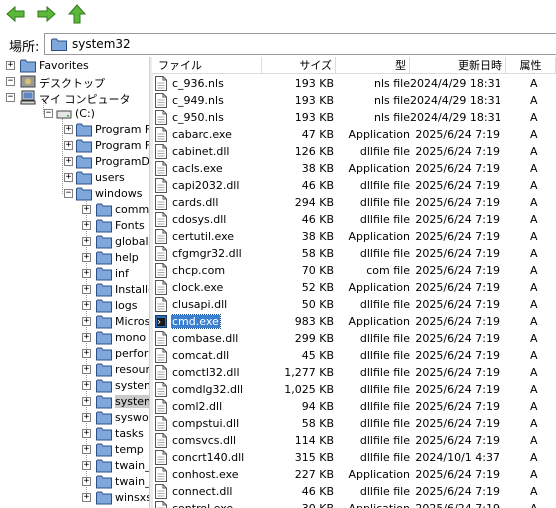 This screenshot has height=508, width=556. Describe the element at coordinates (74, 66) in the screenshot. I see `tree-node: + Favorites` at that location.